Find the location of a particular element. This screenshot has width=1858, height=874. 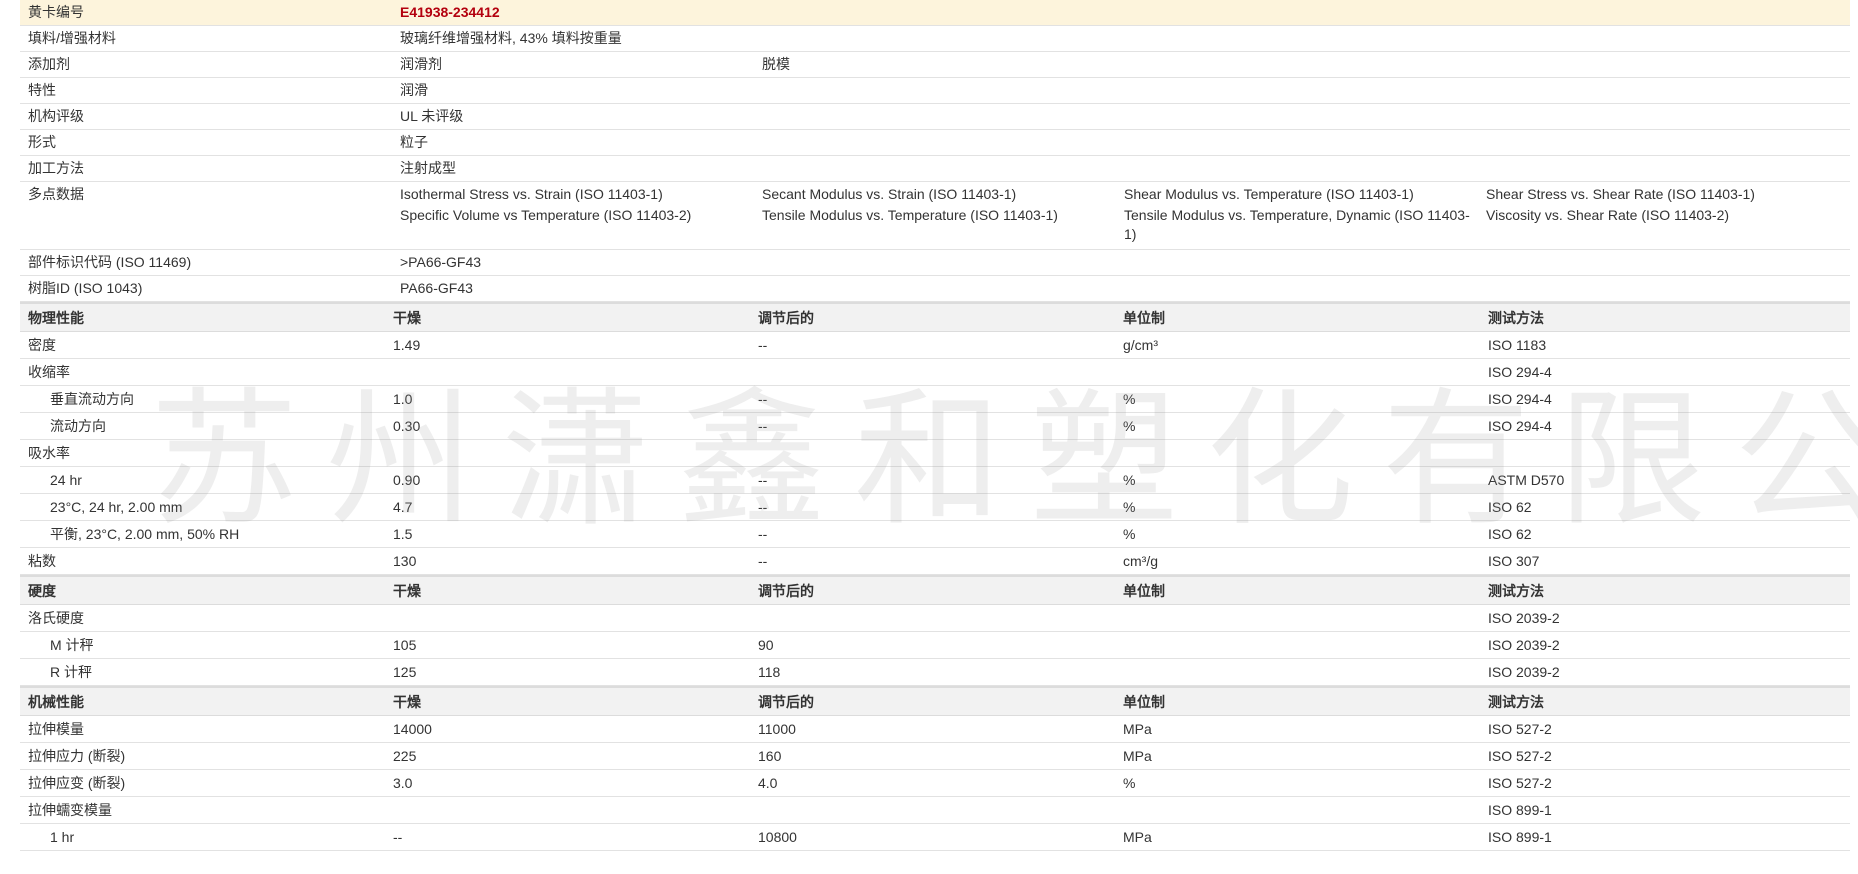

table-row: R 计秤 125 118 ISO 2039-2 is located at coordinates (935, 672).